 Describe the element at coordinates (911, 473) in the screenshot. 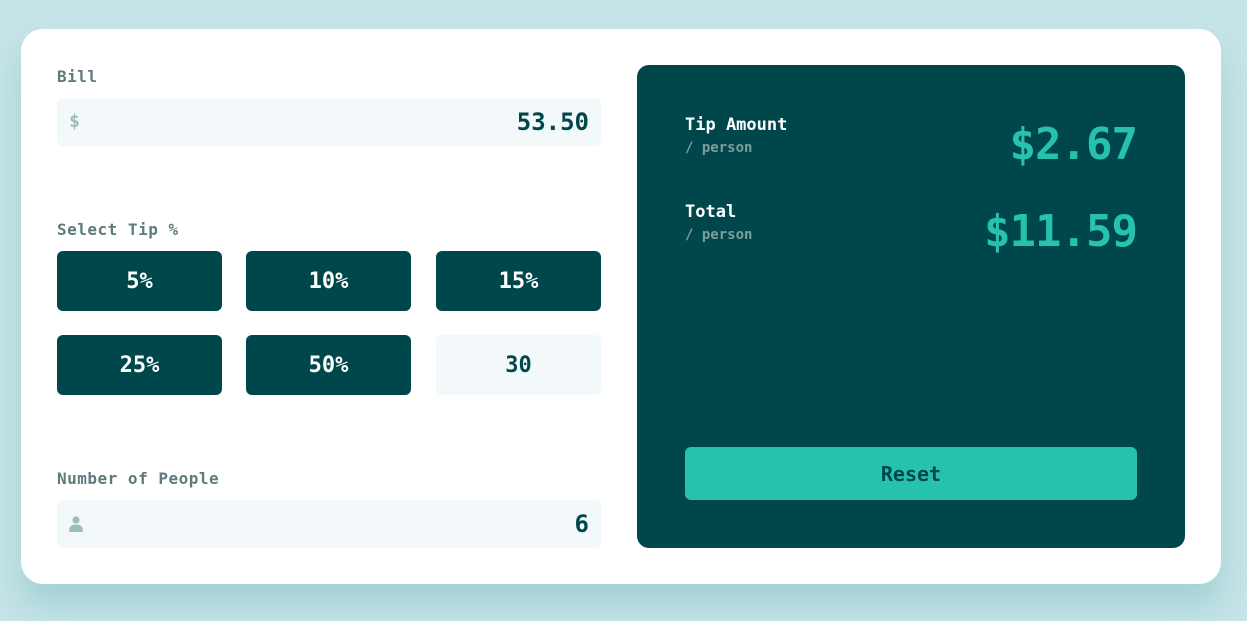

I see `reset-button: Reset` at that location.